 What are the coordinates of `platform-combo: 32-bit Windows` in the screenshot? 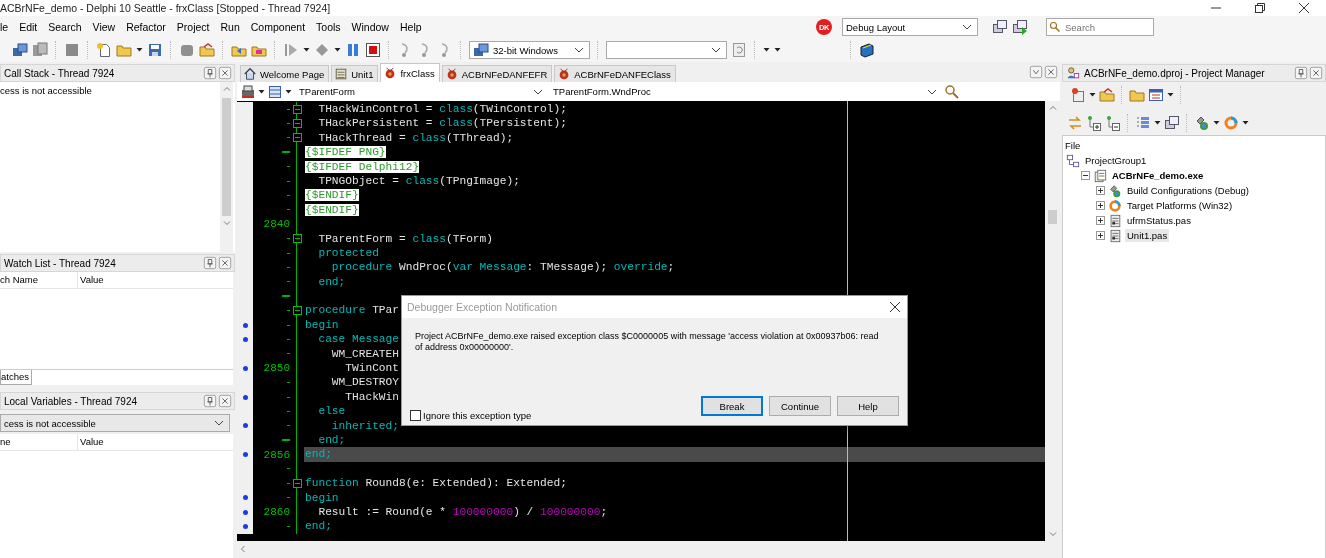 It's located at (529, 50).